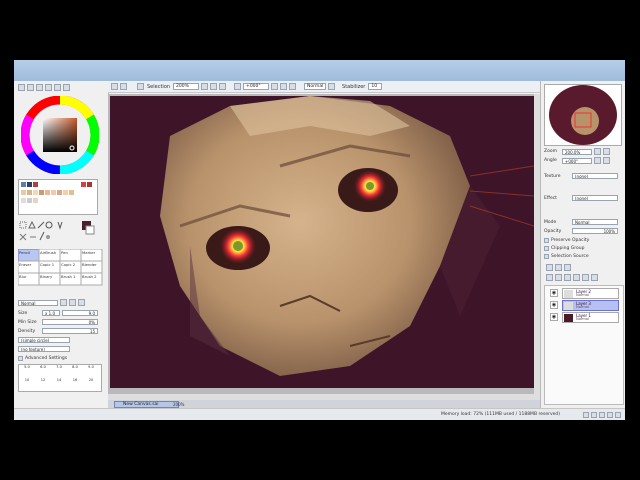  Describe the element at coordinates (75, 384) in the screenshot. I see `brush-size-preset: 16` at that location.